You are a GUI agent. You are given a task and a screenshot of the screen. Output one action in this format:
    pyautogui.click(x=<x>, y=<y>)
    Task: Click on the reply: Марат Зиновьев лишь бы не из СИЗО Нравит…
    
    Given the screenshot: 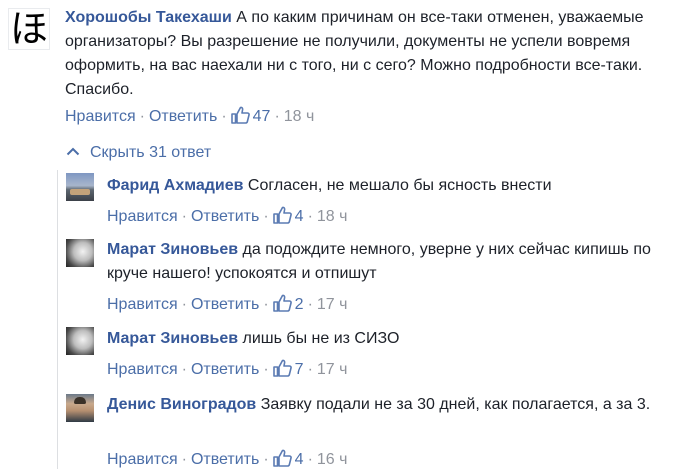 What is the action you would take?
    pyautogui.click(x=337, y=353)
    